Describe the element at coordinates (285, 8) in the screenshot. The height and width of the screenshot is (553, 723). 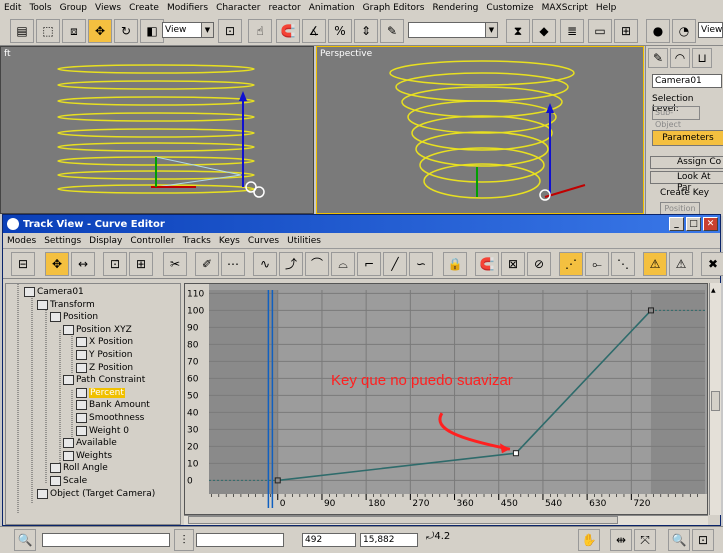
I see `menu-item-reactor: reactor` at that location.